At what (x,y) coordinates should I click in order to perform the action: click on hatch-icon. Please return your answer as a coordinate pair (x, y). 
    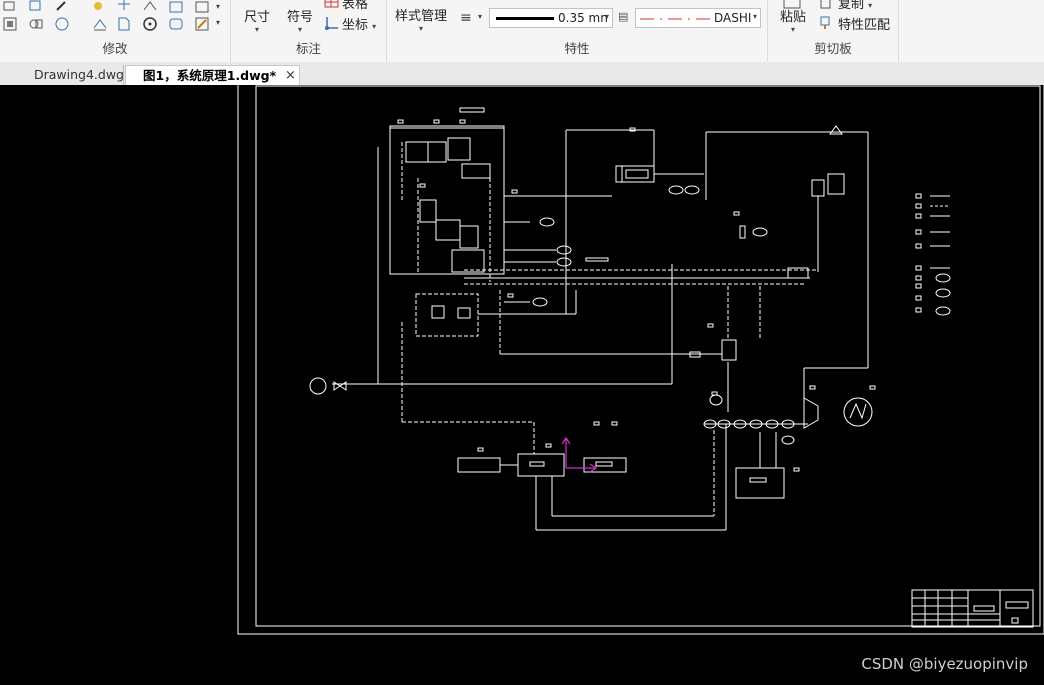
    Looking at the image, I should click on (176, 24).